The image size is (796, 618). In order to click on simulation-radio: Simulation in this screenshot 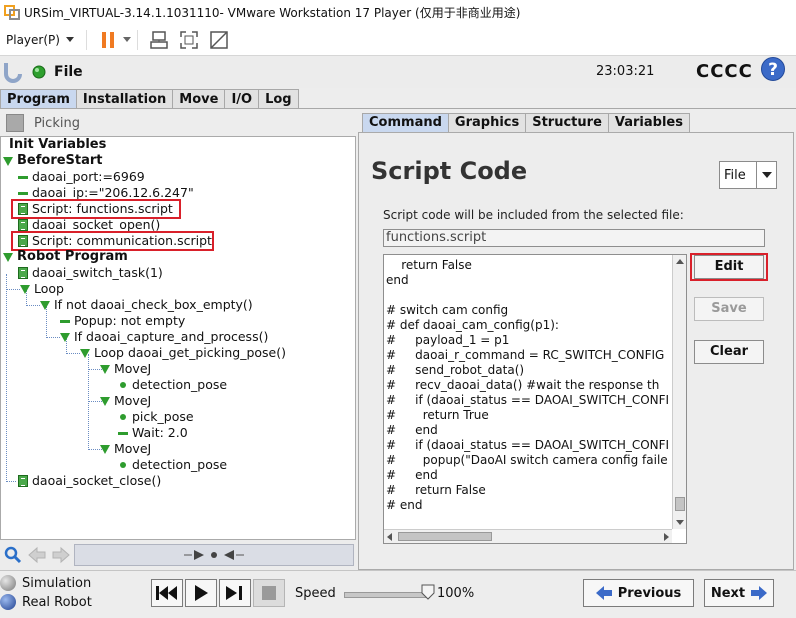, I will do `click(45, 583)`.